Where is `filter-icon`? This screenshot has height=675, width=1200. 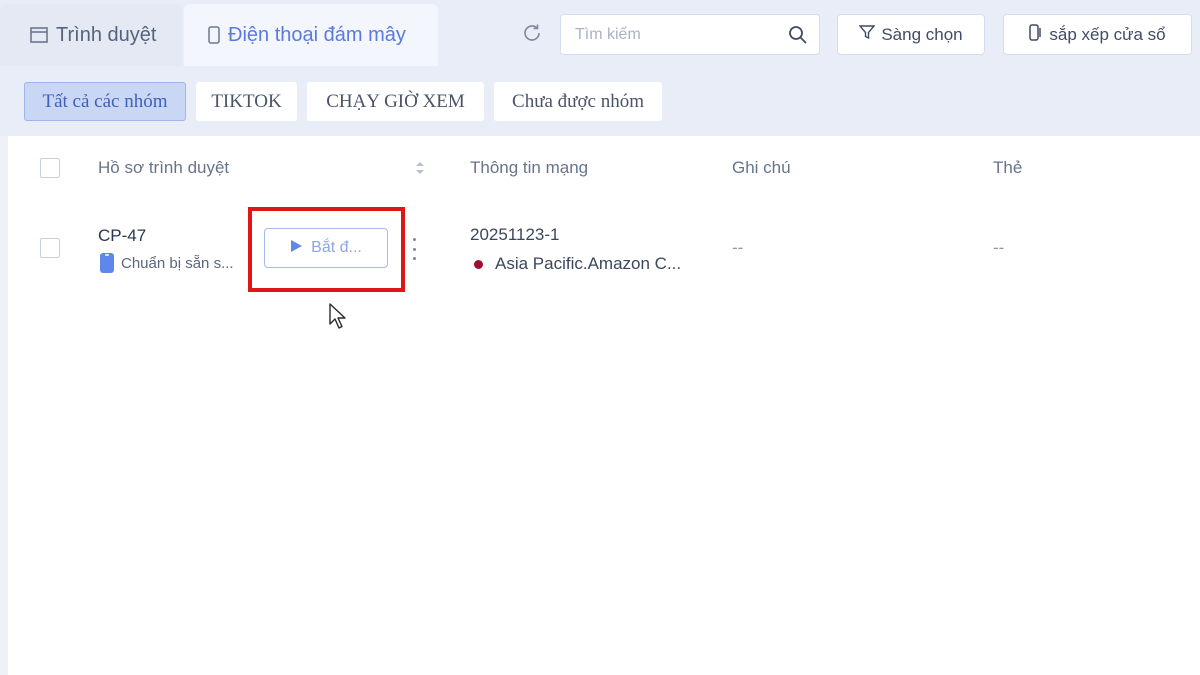
filter-icon is located at coordinates (867, 34).